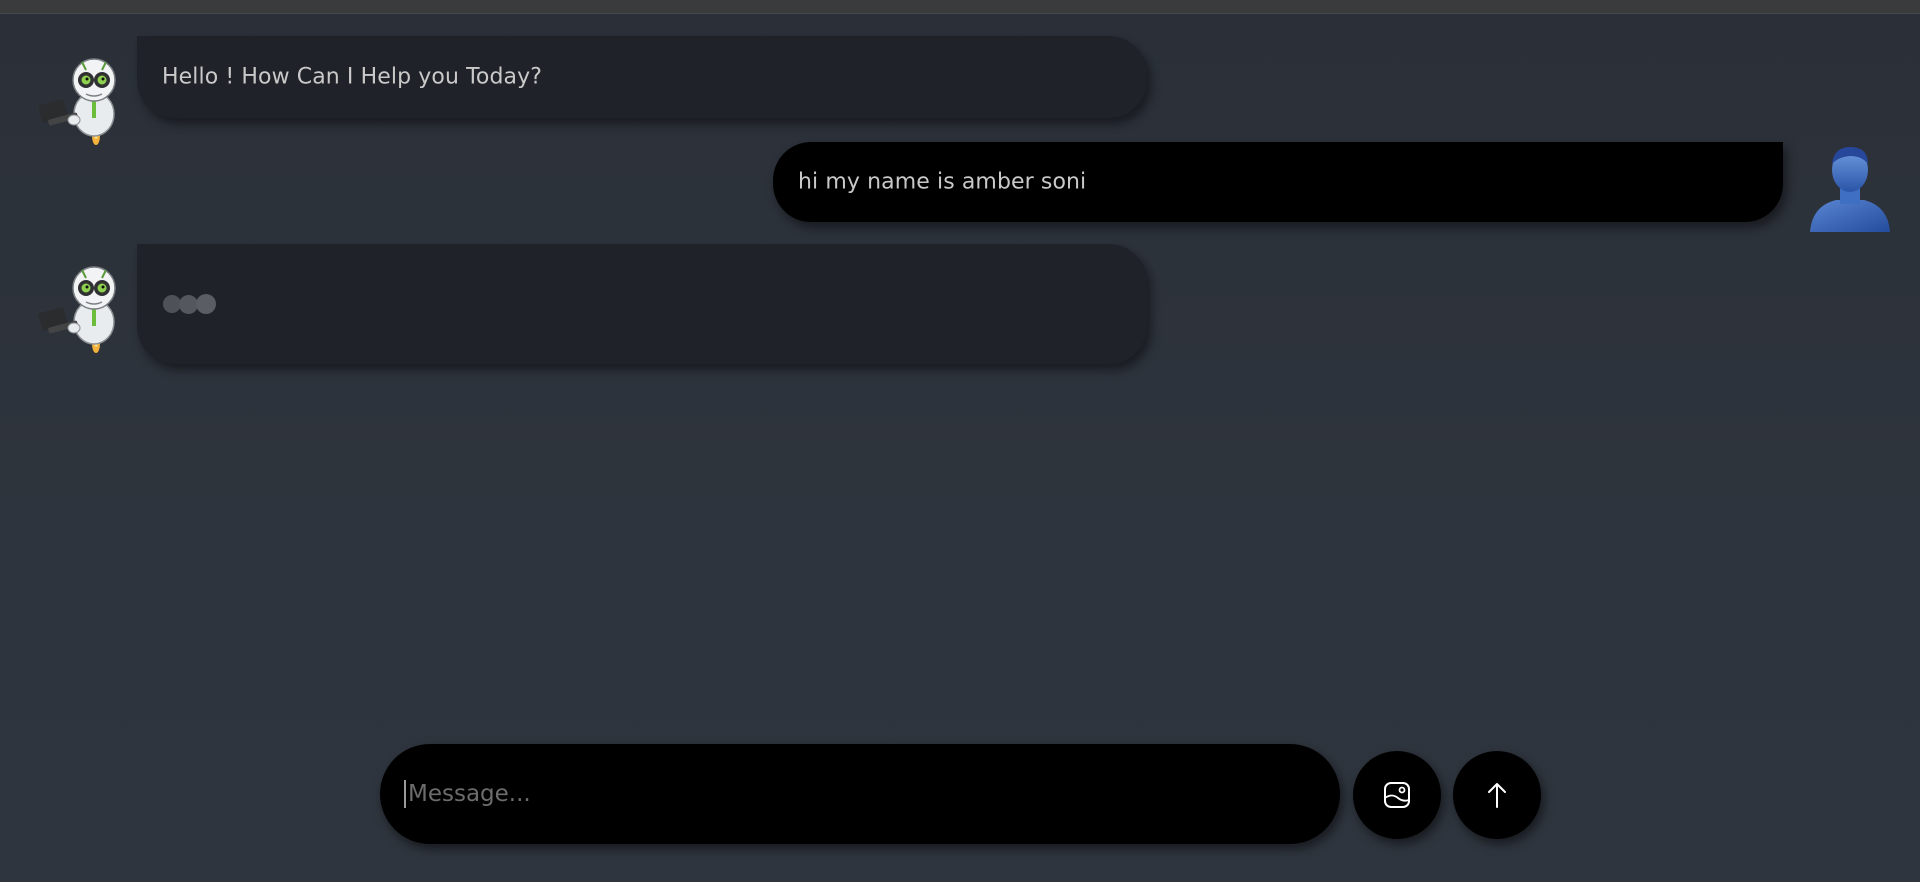 The width and height of the screenshot is (1920, 882). Describe the element at coordinates (352, 77) in the screenshot. I see `bot-message-text: Hello ! How Can I Help you Today?` at that location.